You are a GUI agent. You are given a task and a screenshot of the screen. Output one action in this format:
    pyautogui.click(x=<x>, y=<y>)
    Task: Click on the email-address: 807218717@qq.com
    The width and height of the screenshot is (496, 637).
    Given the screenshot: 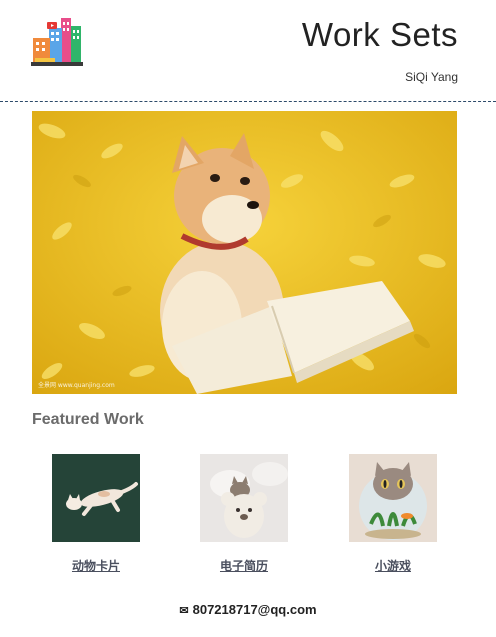 What is the action you would take?
    pyautogui.click(x=255, y=609)
    